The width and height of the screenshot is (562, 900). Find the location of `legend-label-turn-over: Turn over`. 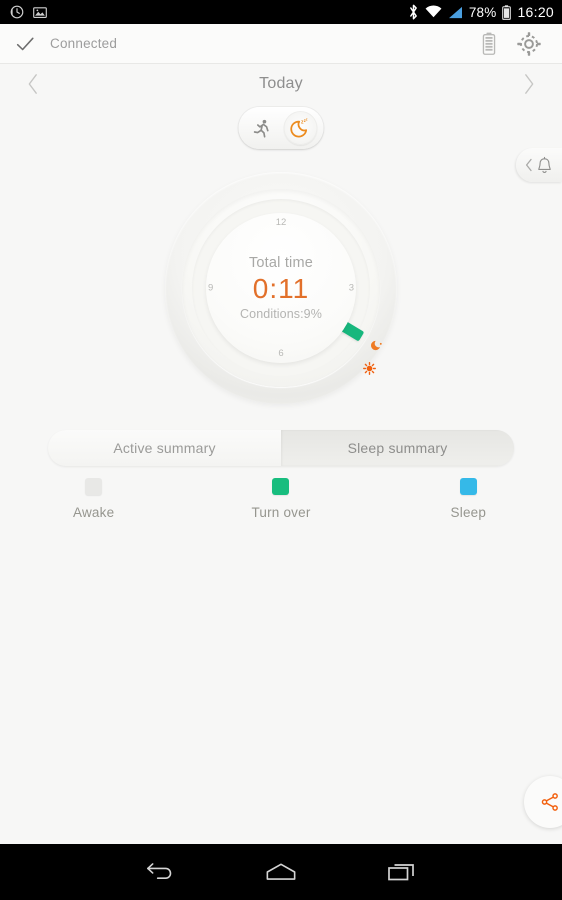

legend-label-turn-over: Turn over is located at coordinates (281, 512).